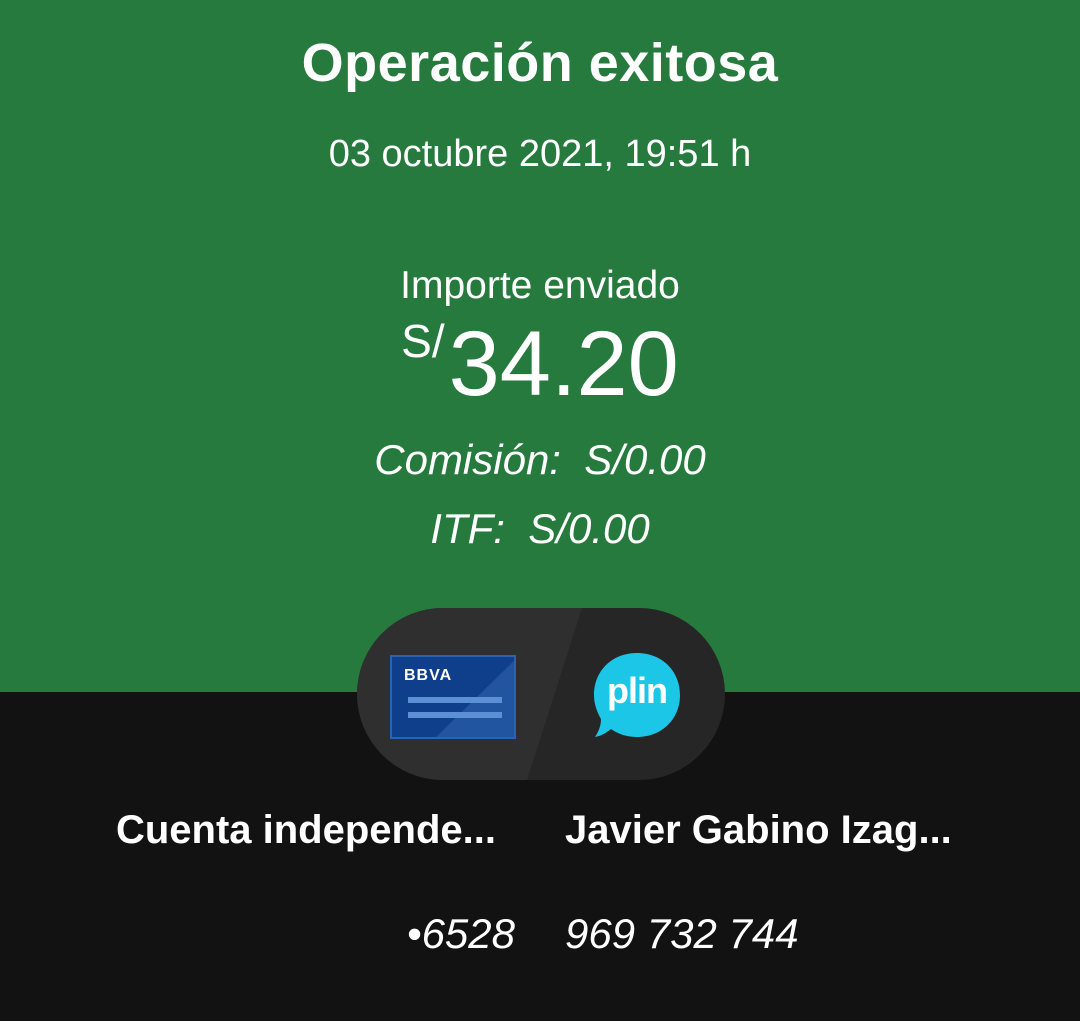 The height and width of the screenshot is (1021, 1080). What do you see at coordinates (540, 459) in the screenshot?
I see `commission-text: Comisión: S/0.00` at bounding box center [540, 459].